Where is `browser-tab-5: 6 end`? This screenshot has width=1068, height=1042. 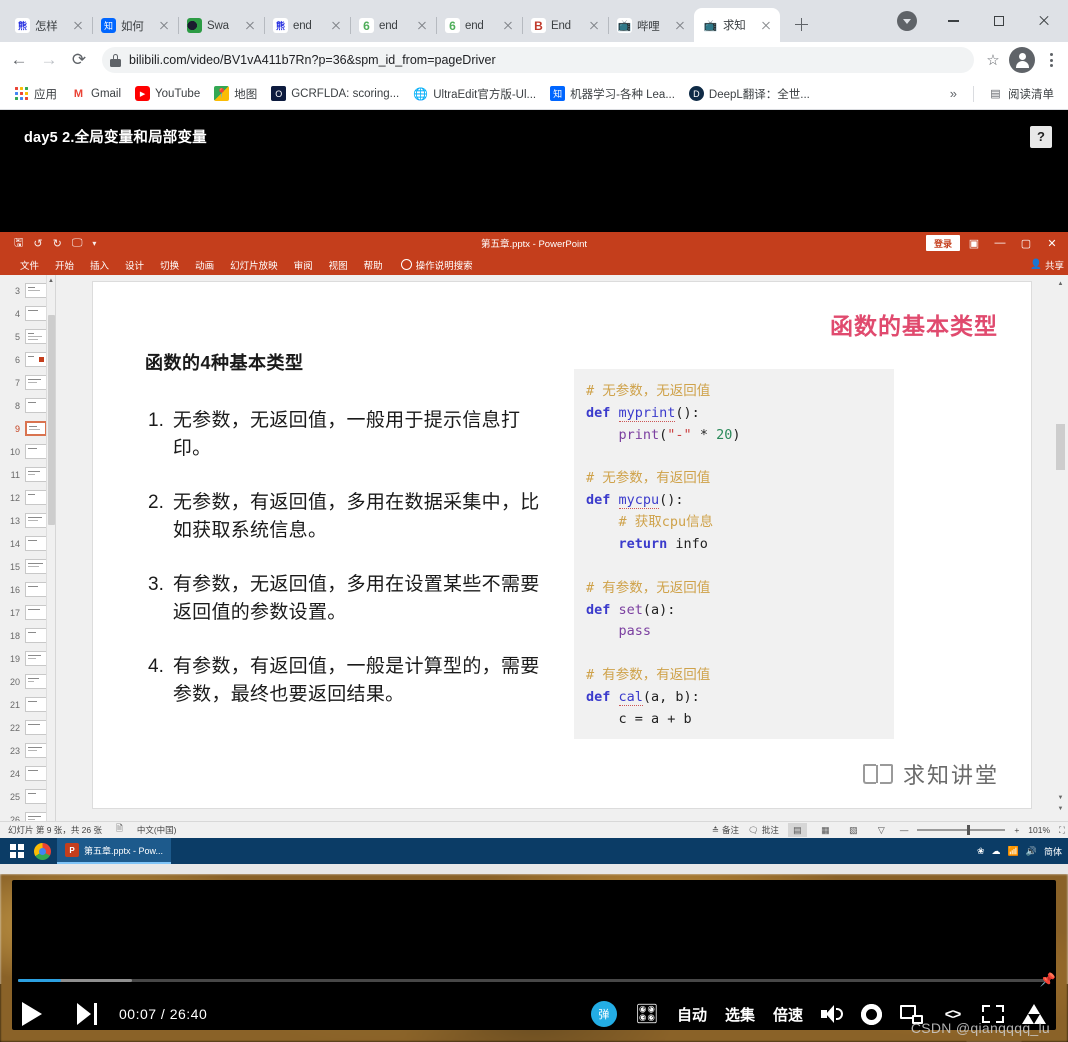
browser-tab-5: 6 end is located at coordinates (479, 25).